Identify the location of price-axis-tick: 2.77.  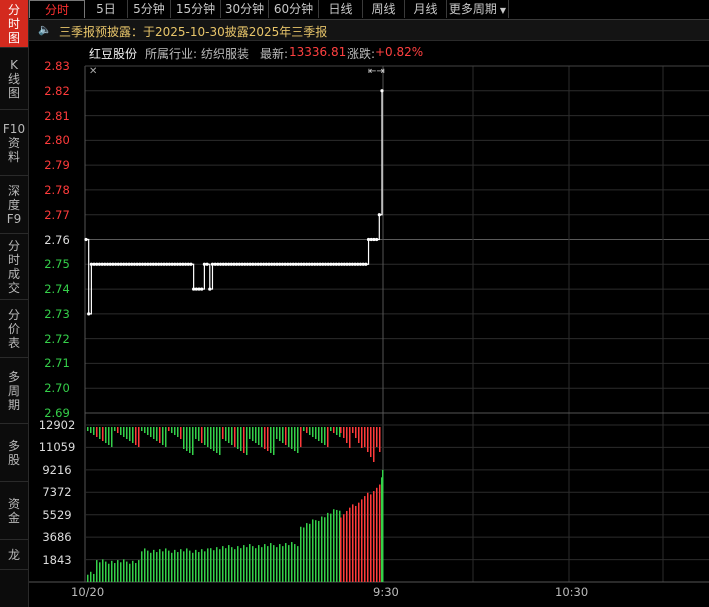
(57, 214).